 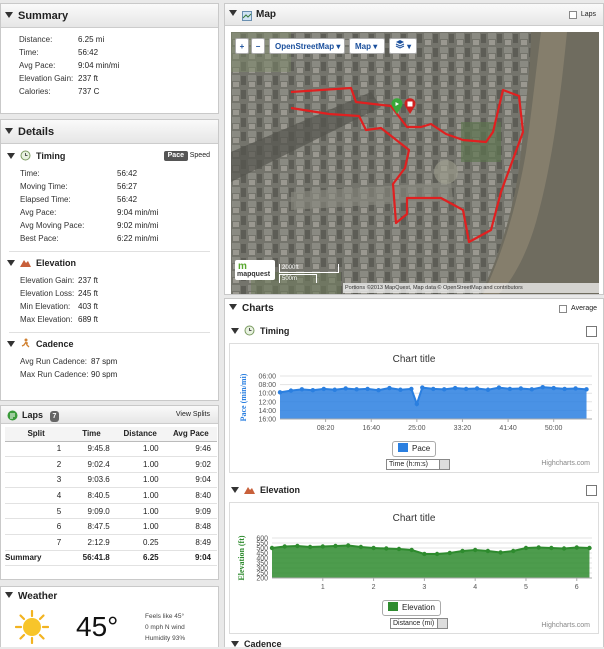 I want to click on cadence-subheader: Cadence, so click(x=109, y=344).